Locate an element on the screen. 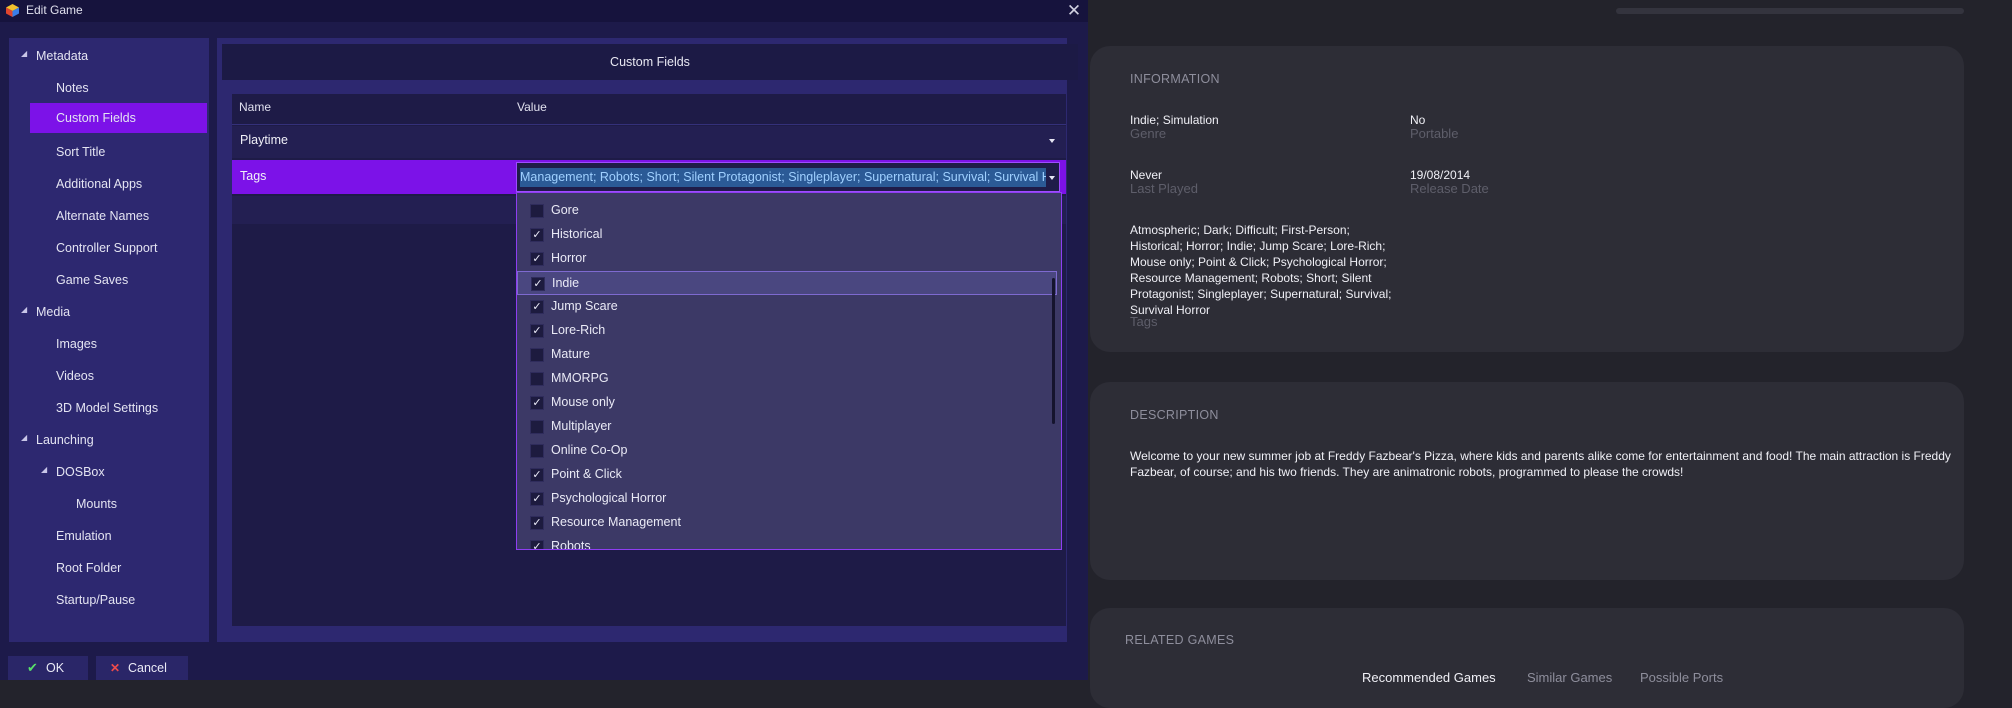 This screenshot has width=2012, height=708. tag-option: ✓ Robots is located at coordinates (787, 542).